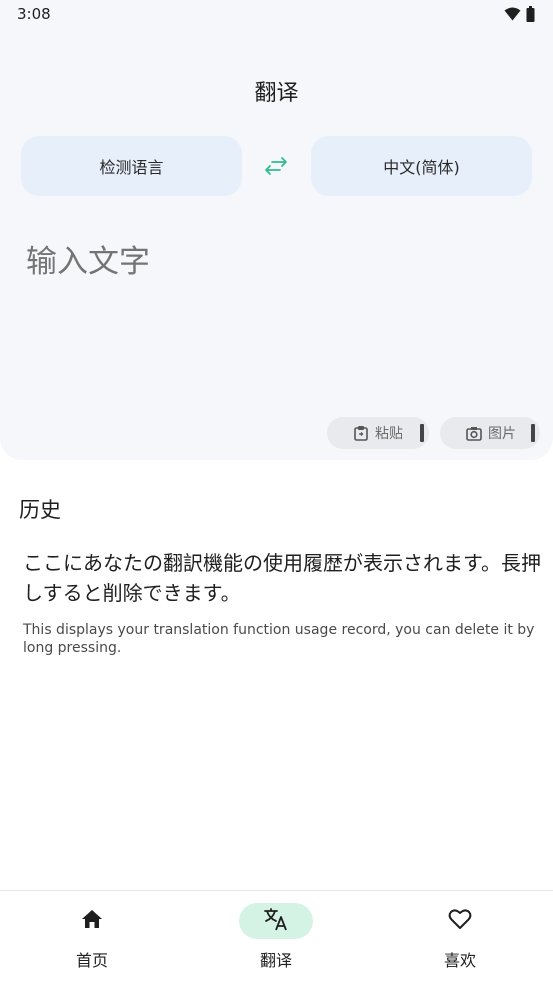 The height and width of the screenshot is (985, 553). I want to click on source-language-button: 检测语言, so click(131, 166).